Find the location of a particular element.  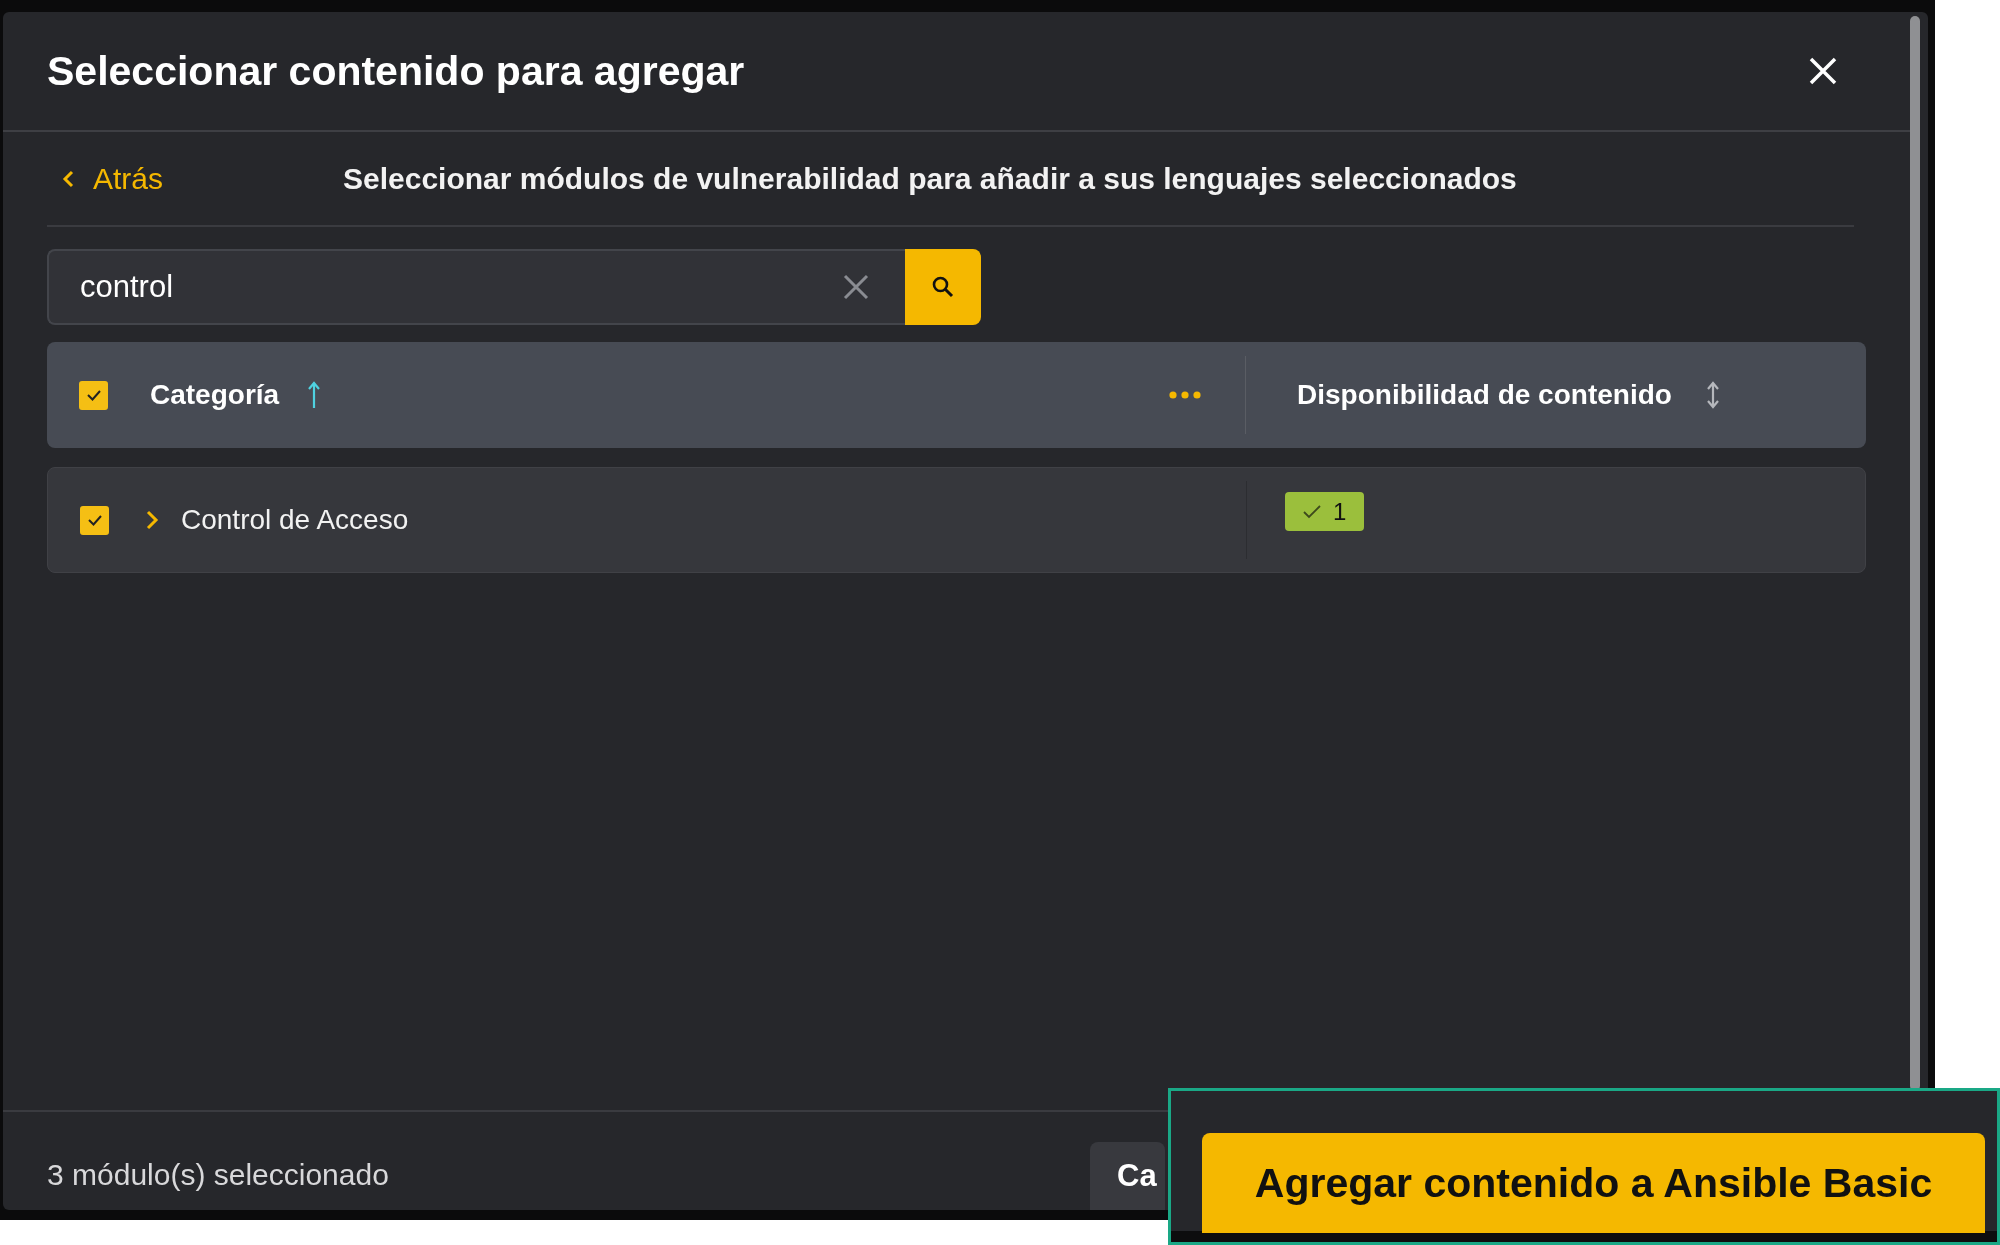

sort-icon is located at coordinates (1712, 395).